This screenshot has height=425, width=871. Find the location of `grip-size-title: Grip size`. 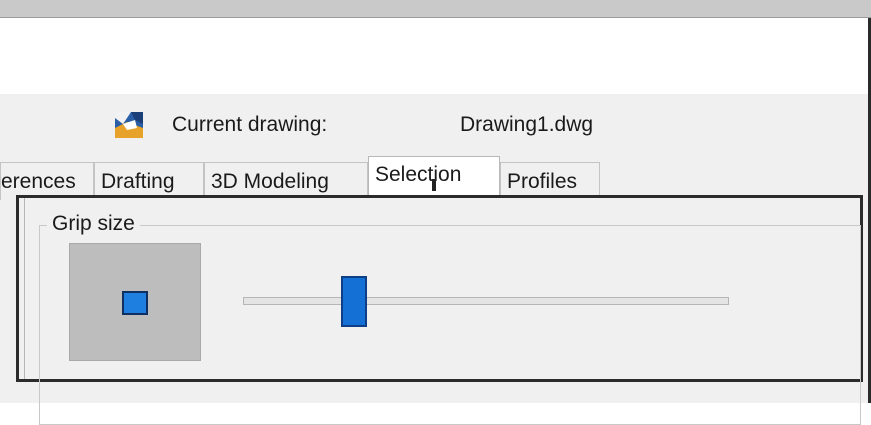

grip-size-title: Grip size is located at coordinates (93, 224).